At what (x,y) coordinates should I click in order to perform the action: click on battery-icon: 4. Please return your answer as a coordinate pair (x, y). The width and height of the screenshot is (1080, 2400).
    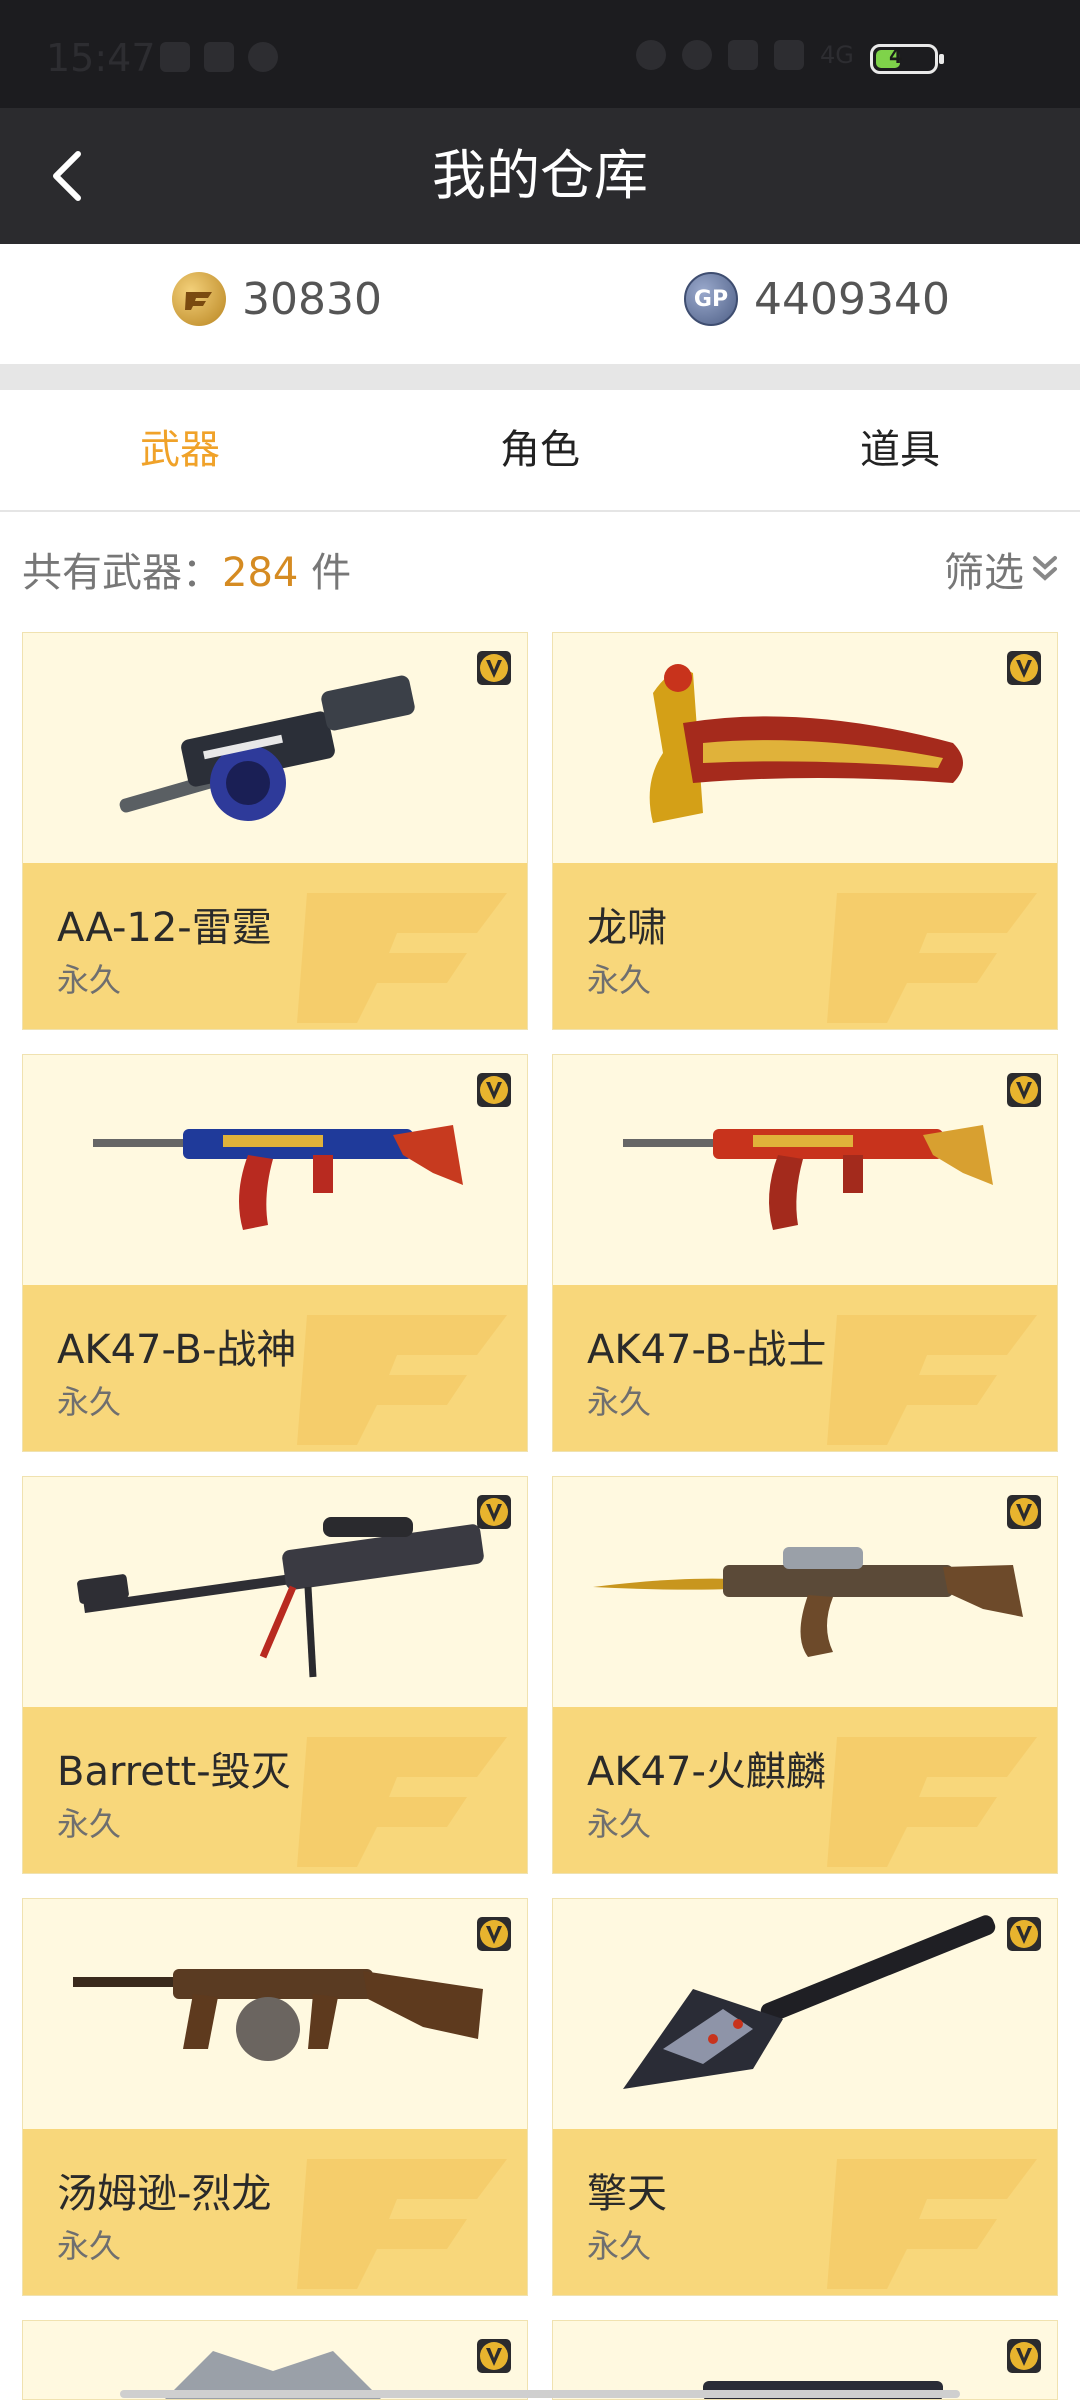
    Looking at the image, I should click on (907, 59).